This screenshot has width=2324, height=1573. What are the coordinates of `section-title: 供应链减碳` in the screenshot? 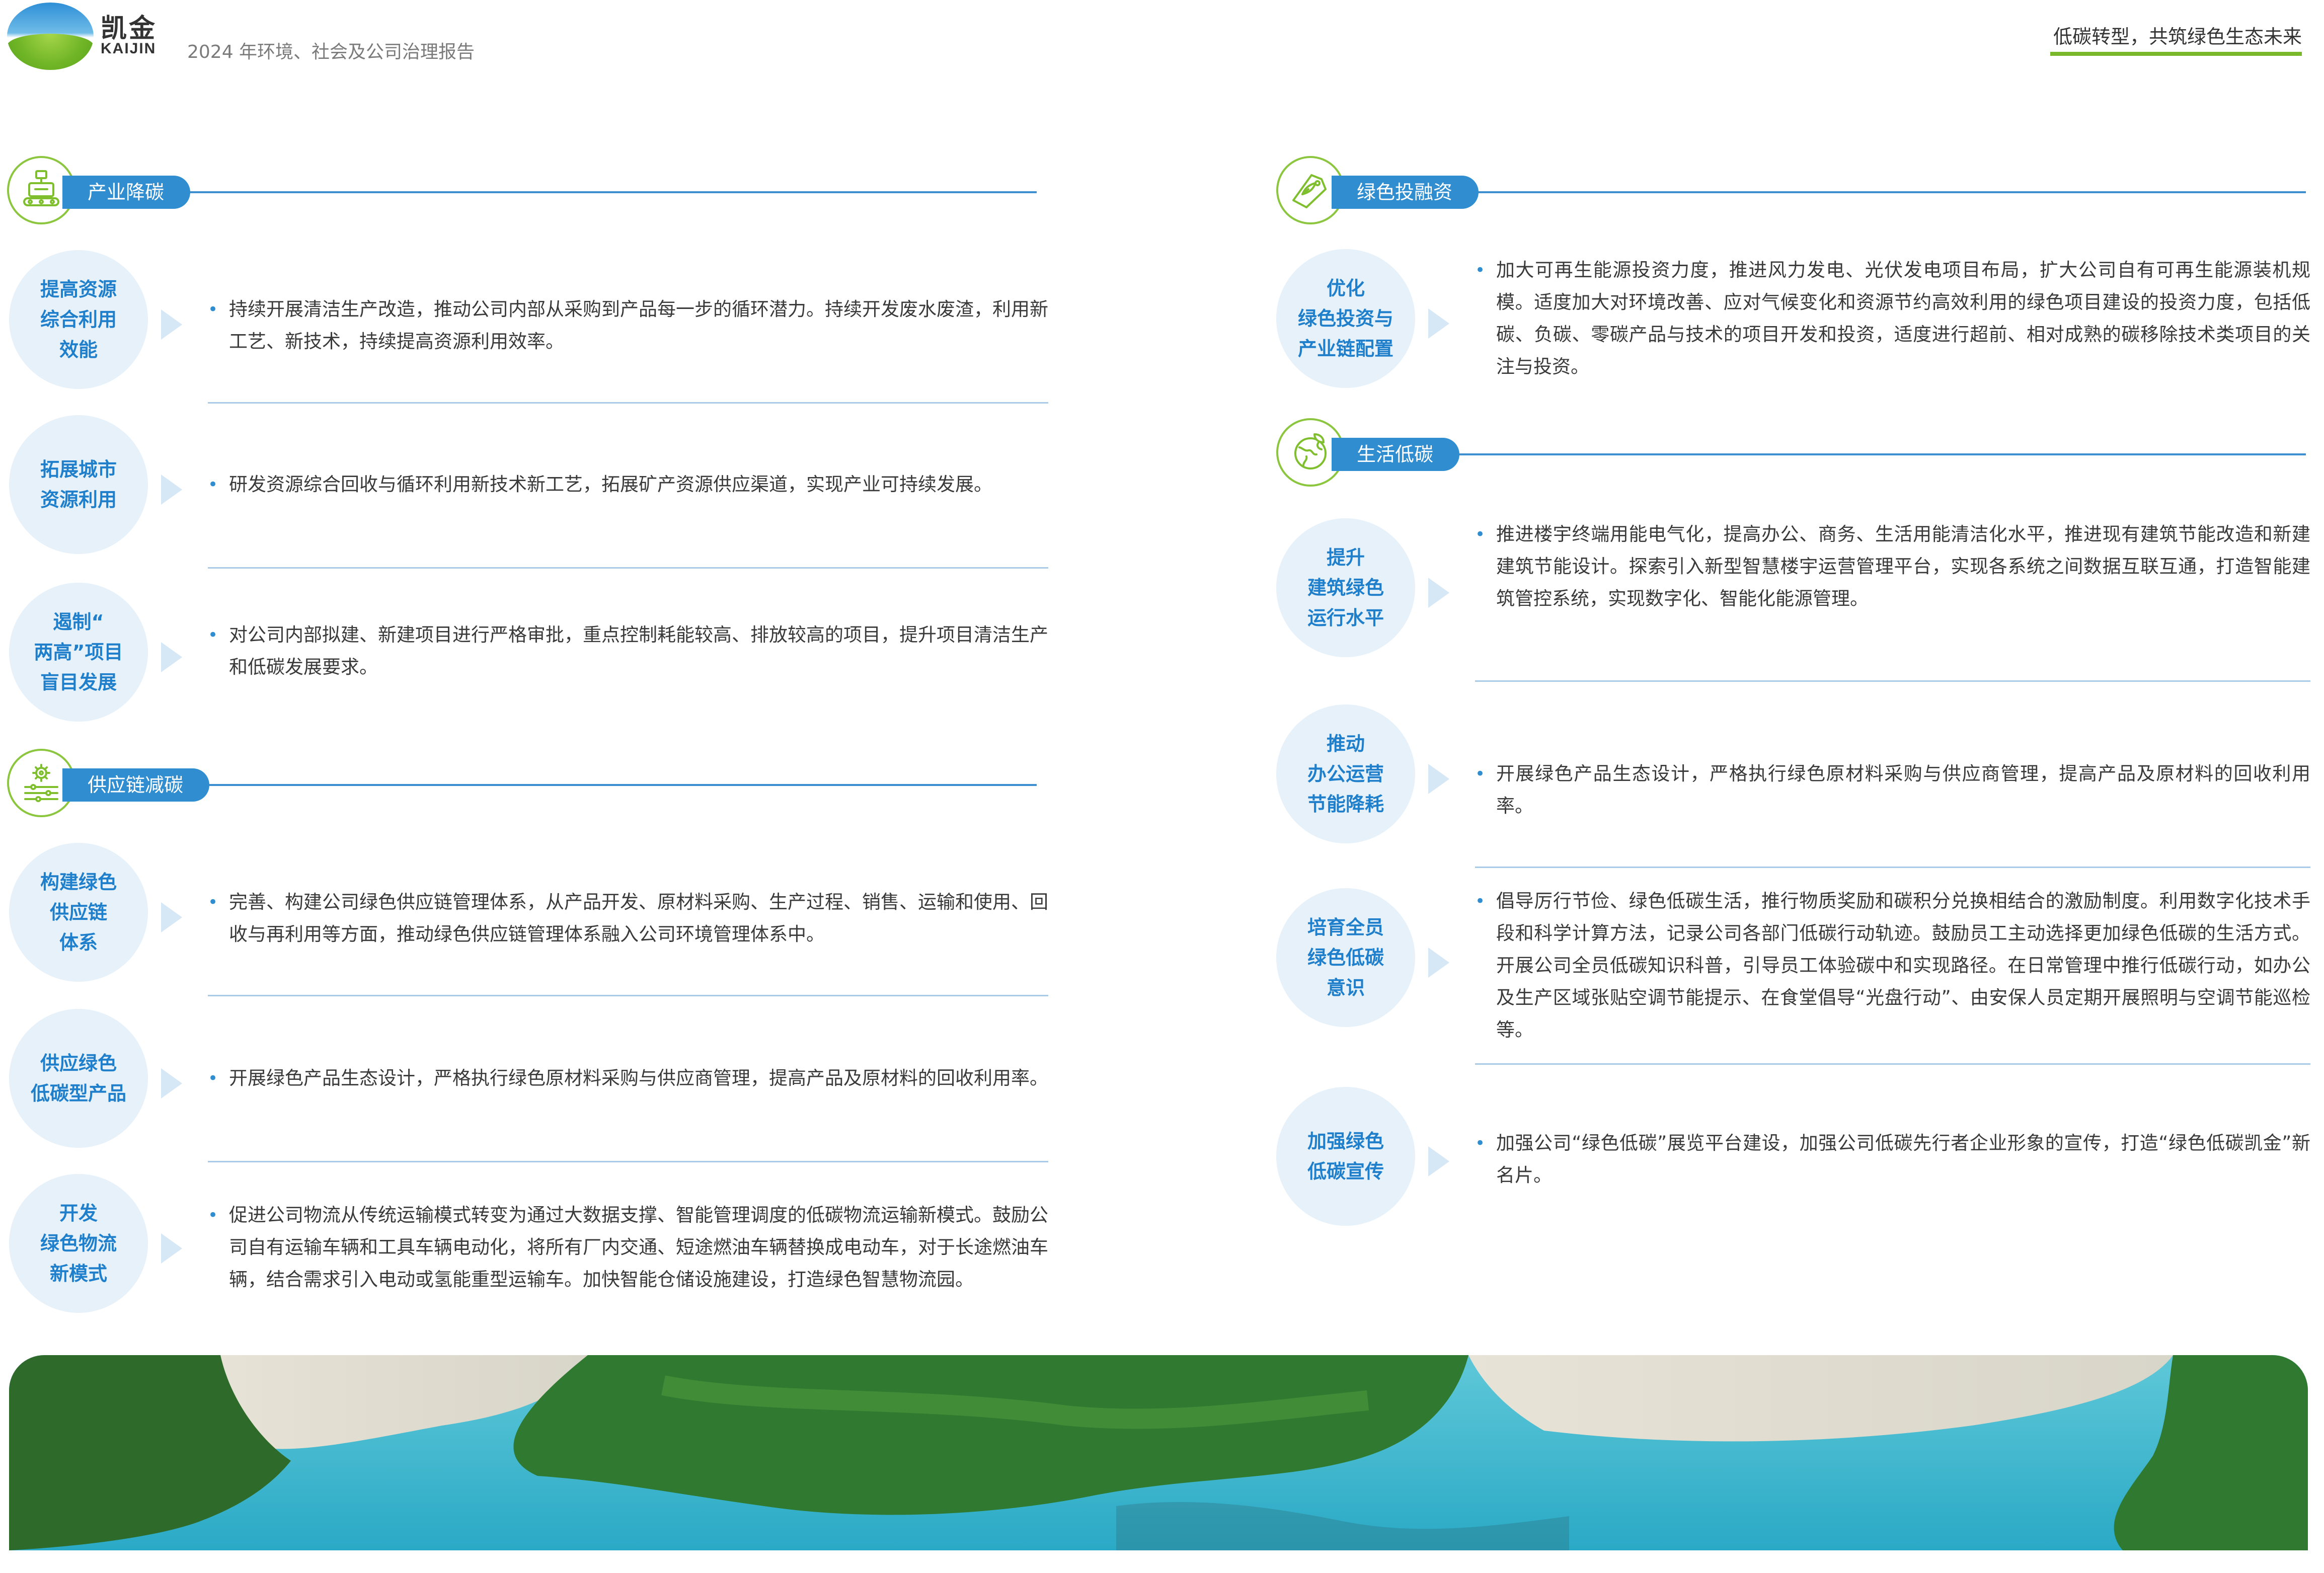 It's located at (136, 785).